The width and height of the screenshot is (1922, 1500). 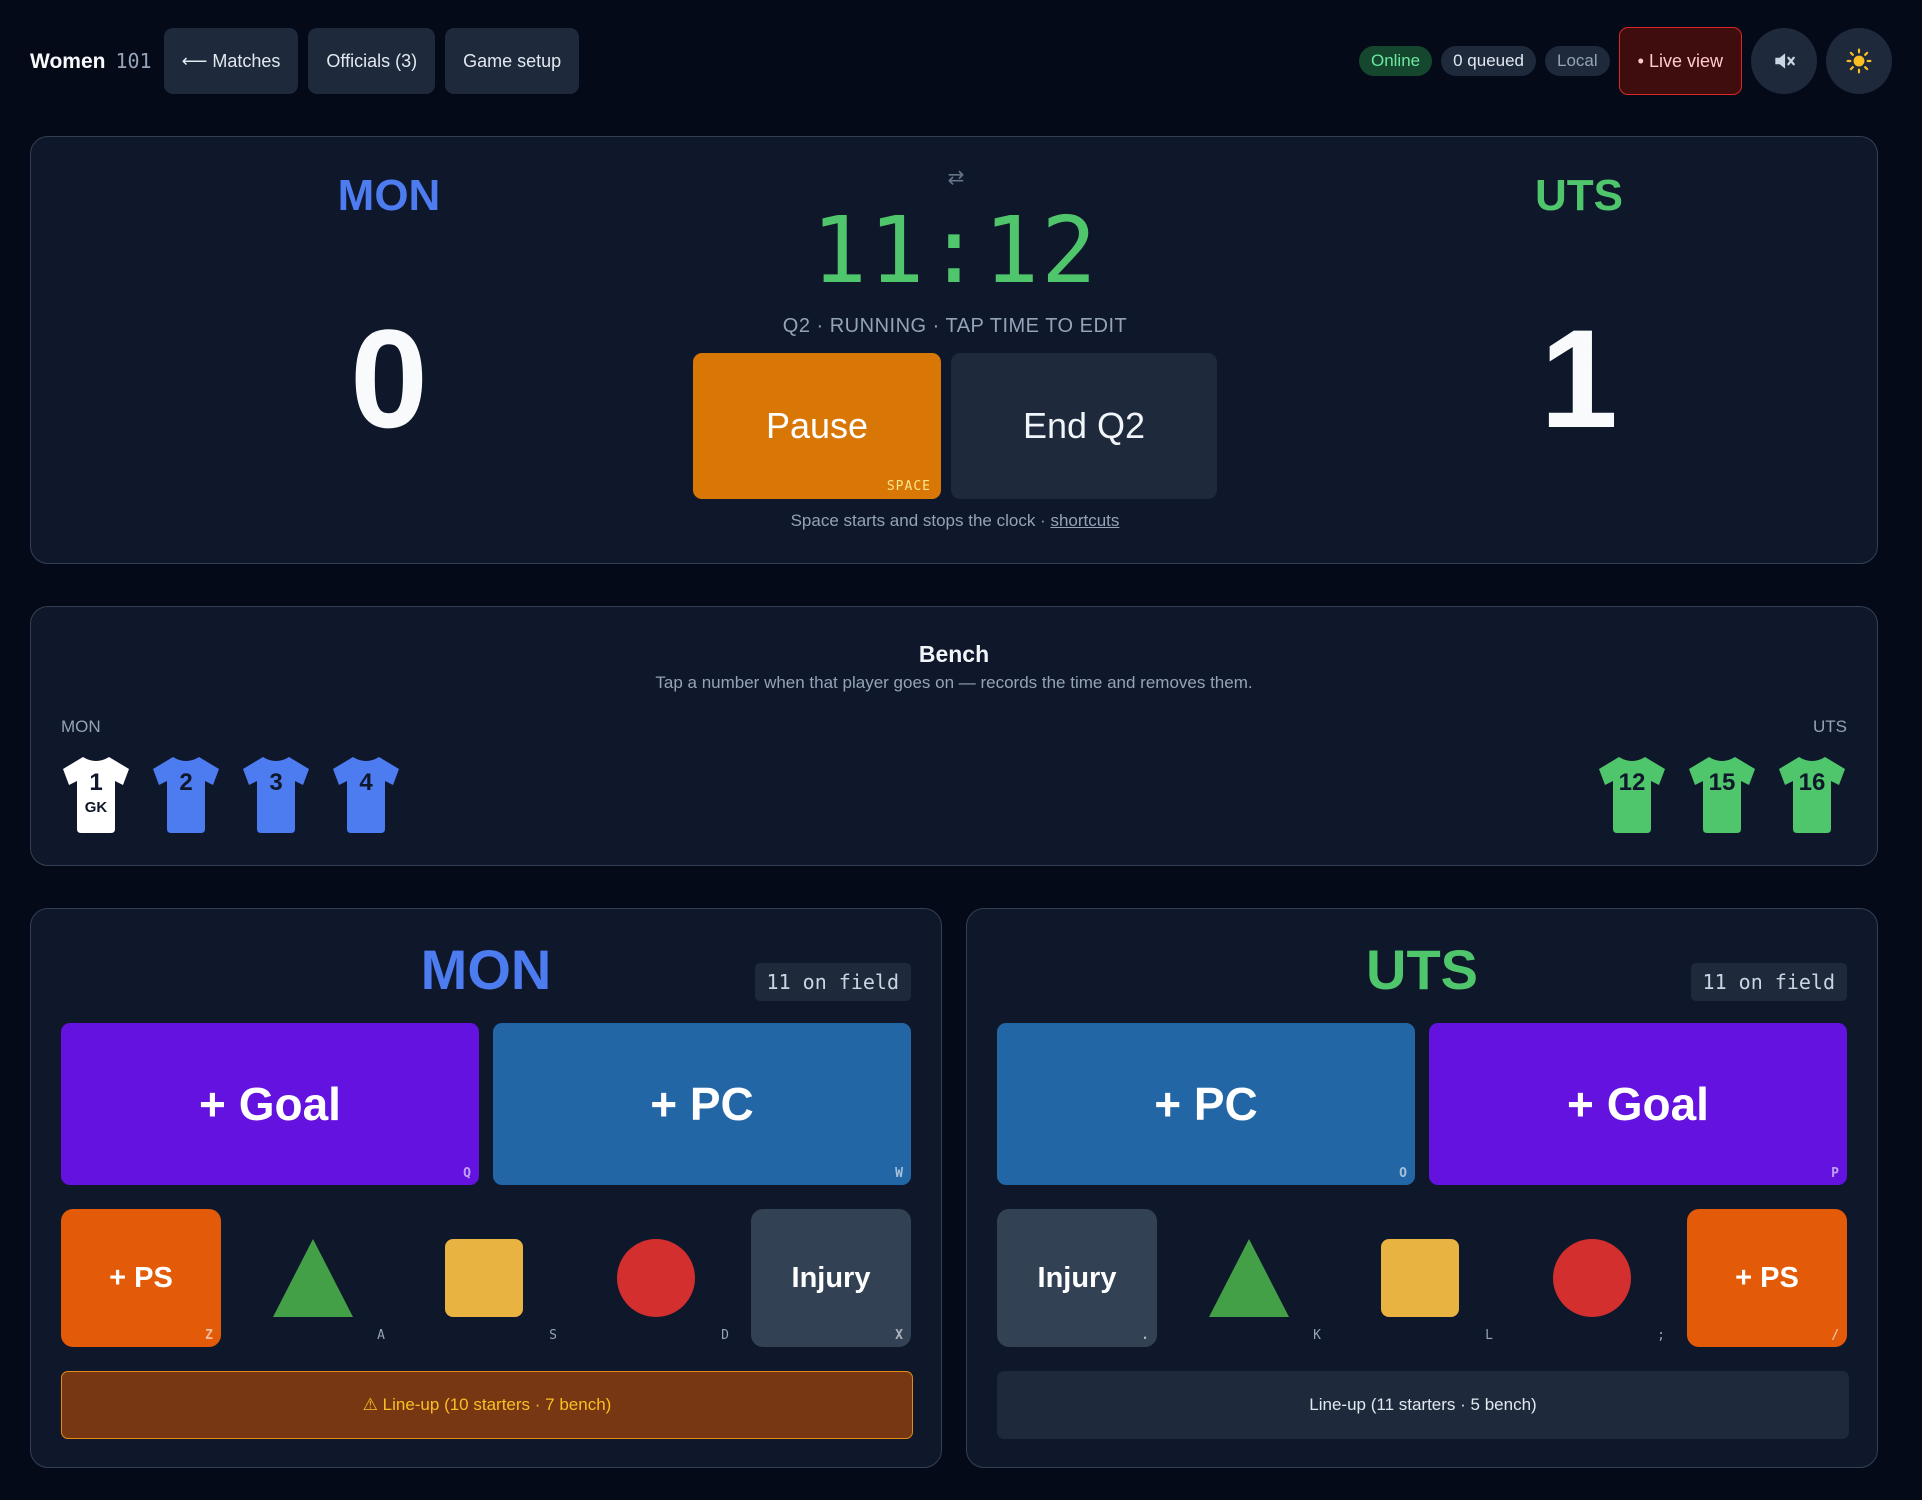 What do you see at coordinates (512, 61) in the screenshot?
I see `game-setup-button: Game setup` at bounding box center [512, 61].